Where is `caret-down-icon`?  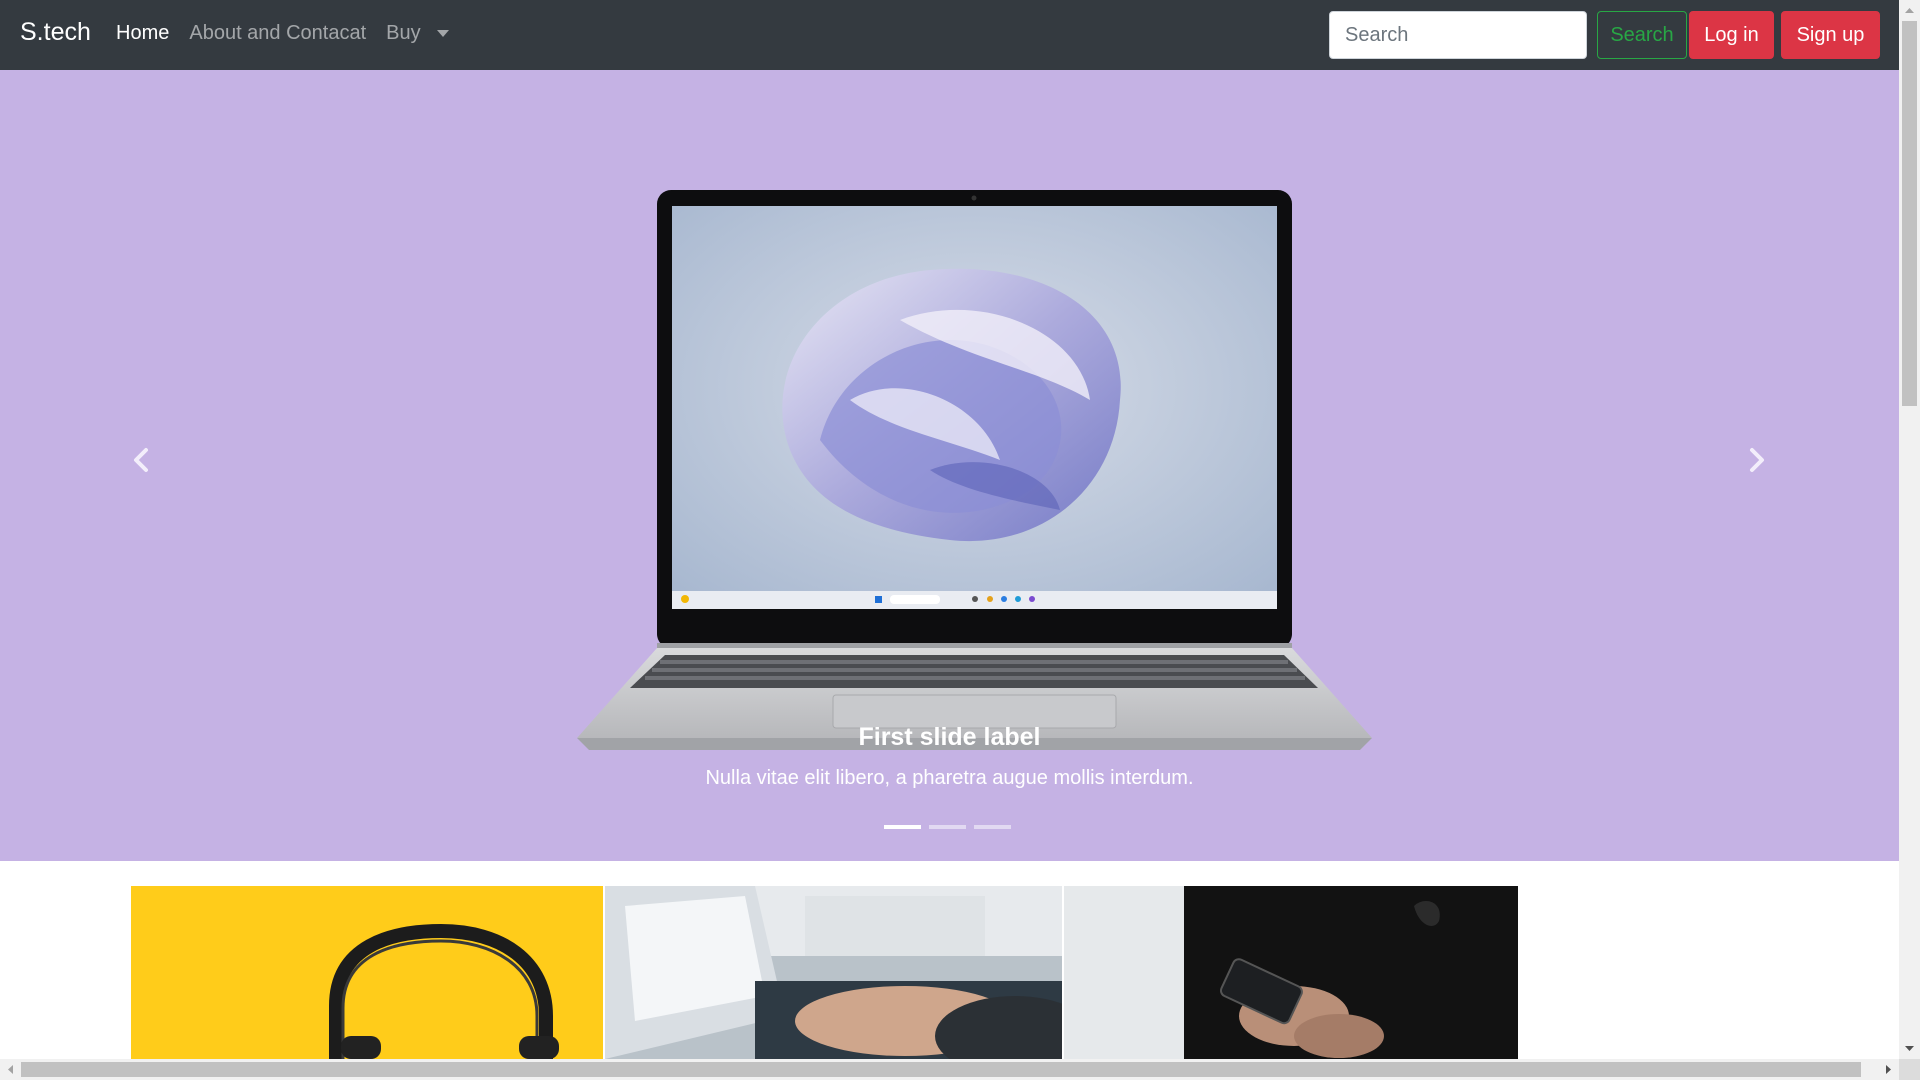
caret-down-icon is located at coordinates (442, 33).